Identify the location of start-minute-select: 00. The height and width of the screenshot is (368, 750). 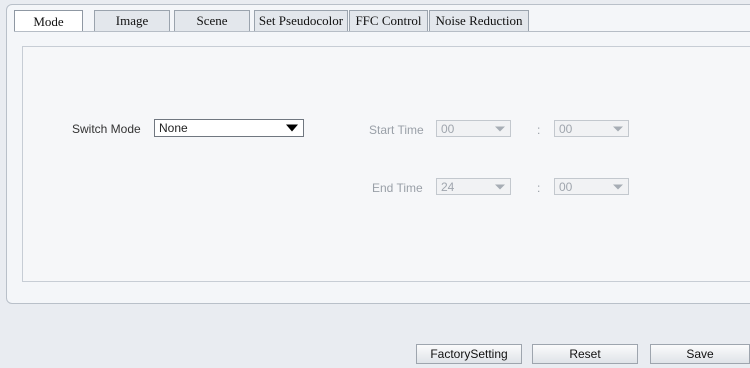
(591, 128).